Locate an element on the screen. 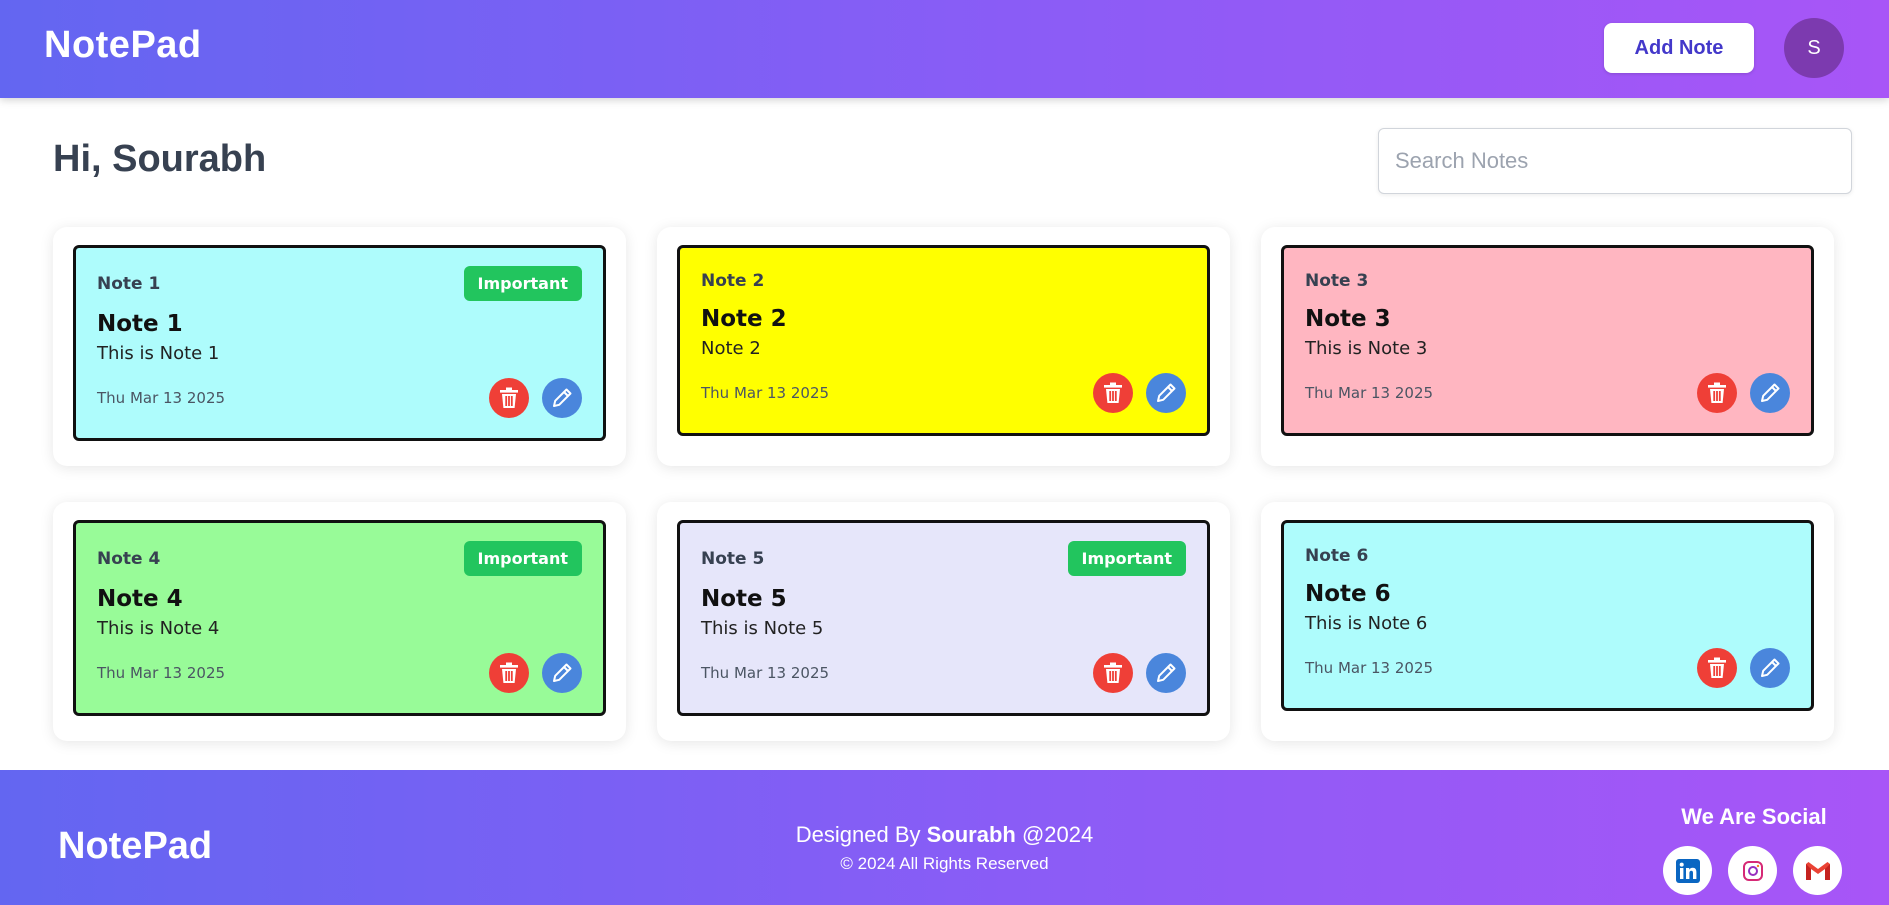  note-card: Note 2 Note 2 Note 2 Thu Mar 13 2025 is located at coordinates (943, 346).